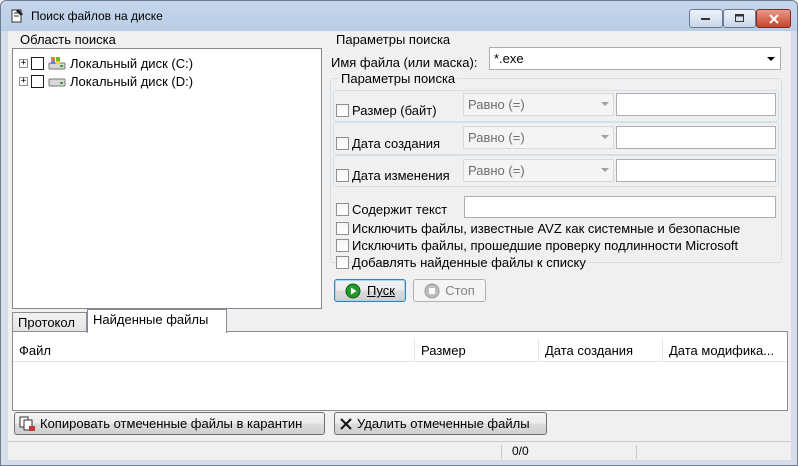 The height and width of the screenshot is (466, 798). I want to click on filename-value: *.exe, so click(509, 58).